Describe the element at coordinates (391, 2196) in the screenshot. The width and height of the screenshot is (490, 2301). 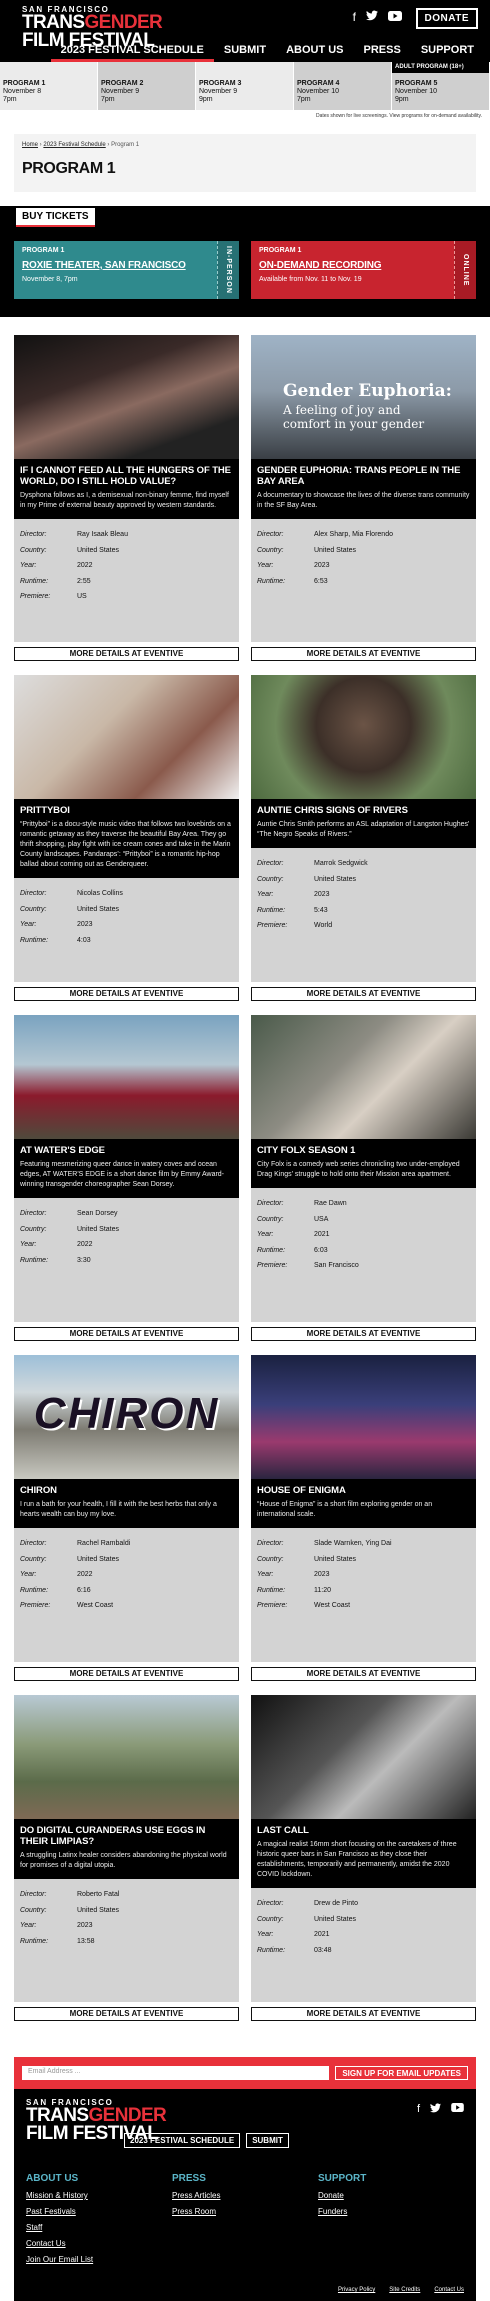
I see `footer-link: Donate` at that location.